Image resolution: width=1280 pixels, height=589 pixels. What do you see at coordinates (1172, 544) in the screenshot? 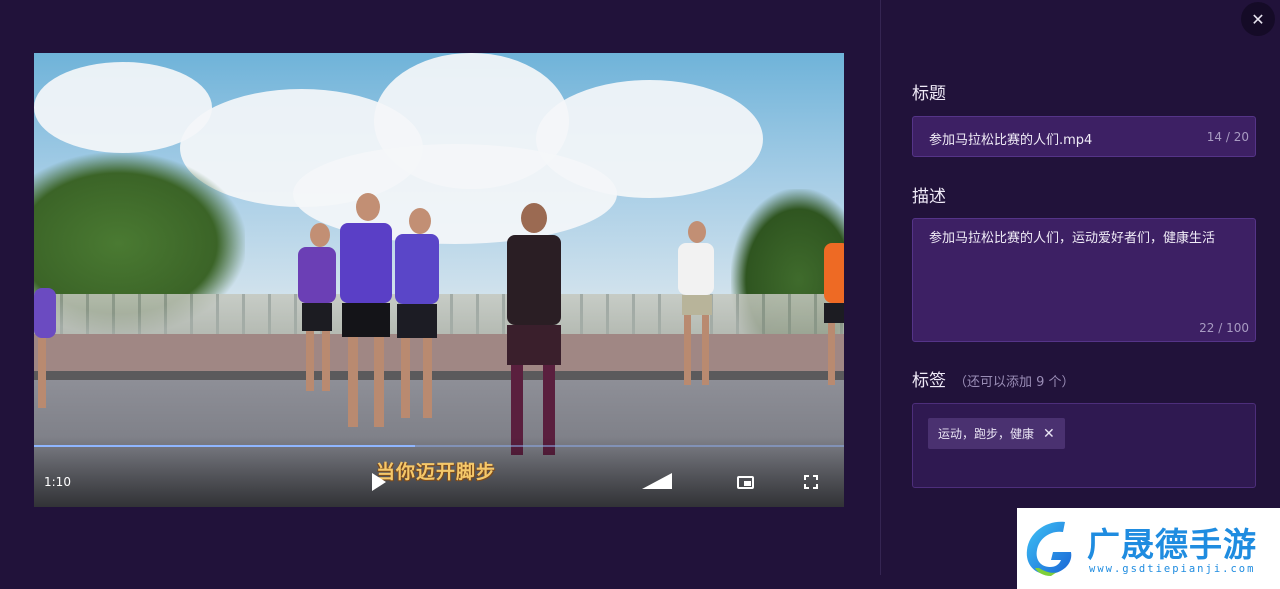
I see `watermark-brand: 广晟德手游` at bounding box center [1172, 544].